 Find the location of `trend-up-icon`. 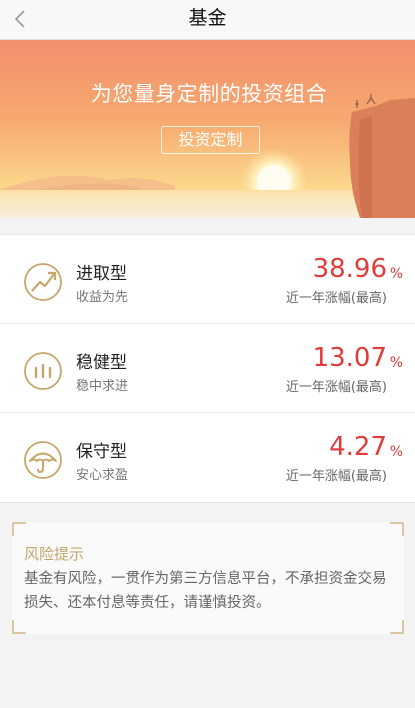

trend-up-icon is located at coordinates (43, 282).